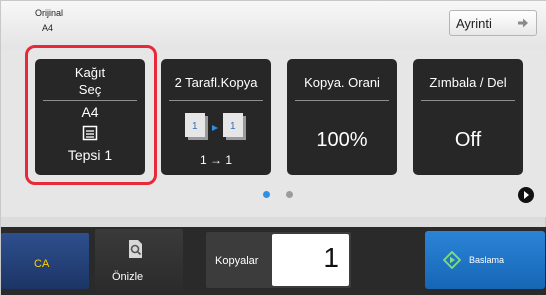  Describe the element at coordinates (342, 140) in the screenshot. I see `copy-ratio-value: 100%` at that location.